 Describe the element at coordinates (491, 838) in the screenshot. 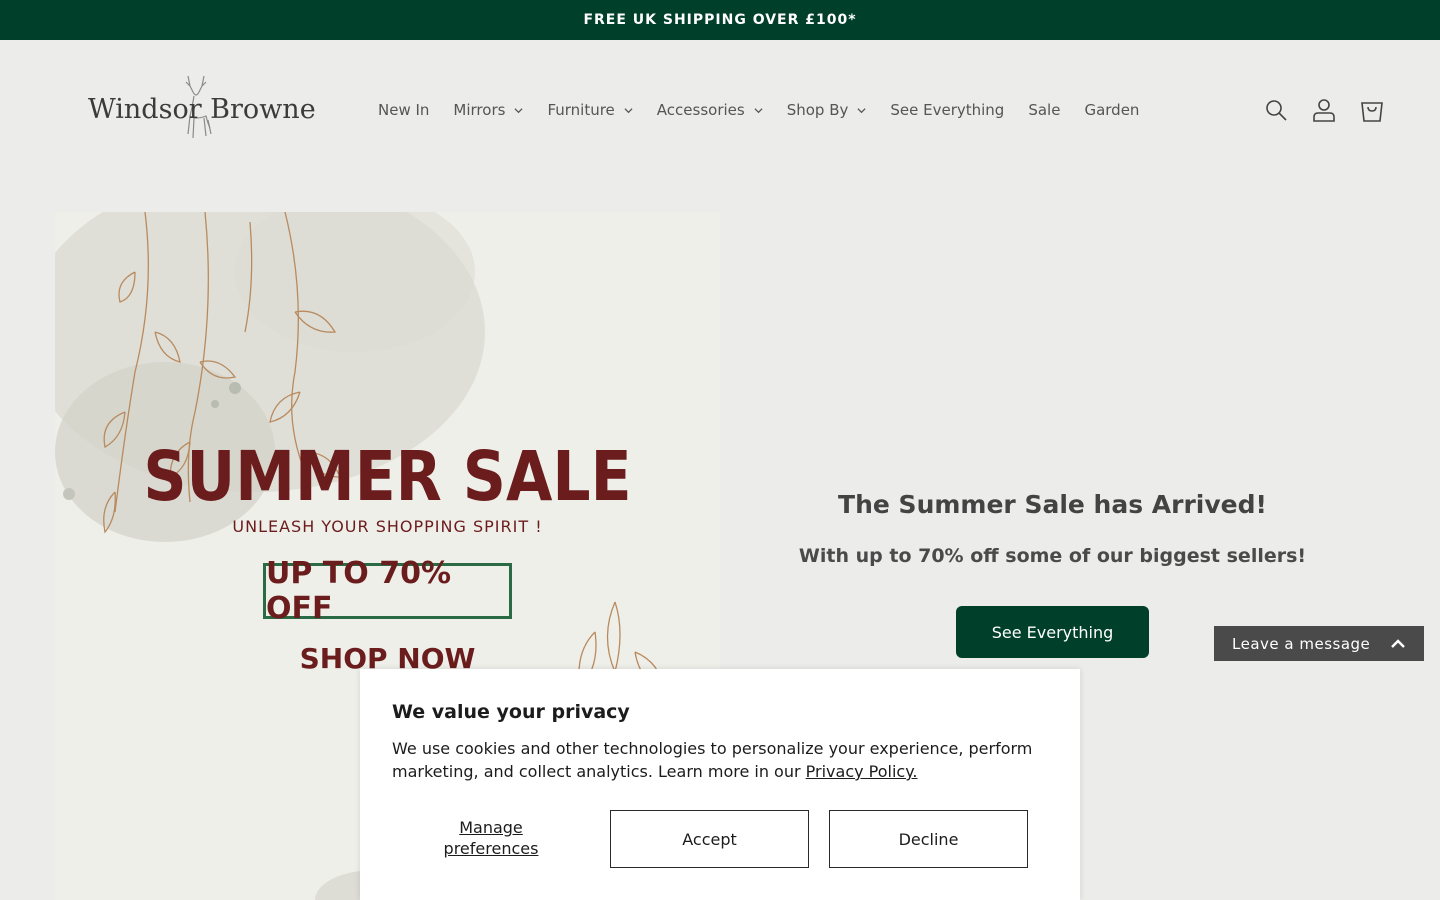

I see `manage-preferences-link: Manage preferences` at that location.